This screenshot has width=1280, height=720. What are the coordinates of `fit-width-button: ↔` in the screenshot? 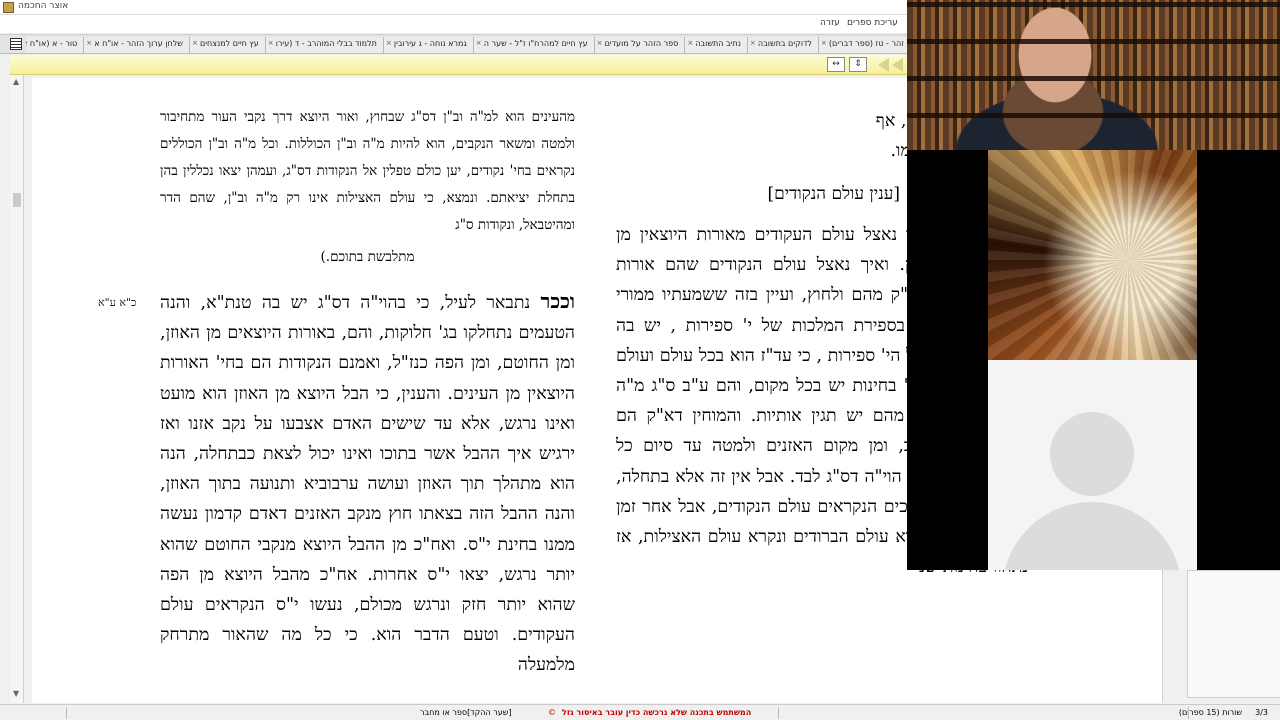 It's located at (836, 64).